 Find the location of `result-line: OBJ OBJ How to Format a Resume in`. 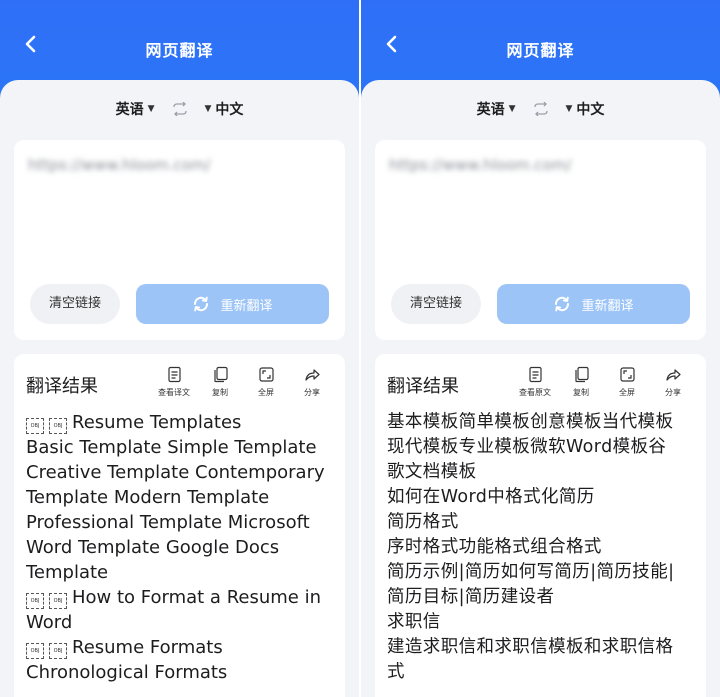

result-line: OBJ OBJ How to Format a Resume in is located at coordinates (179, 597).